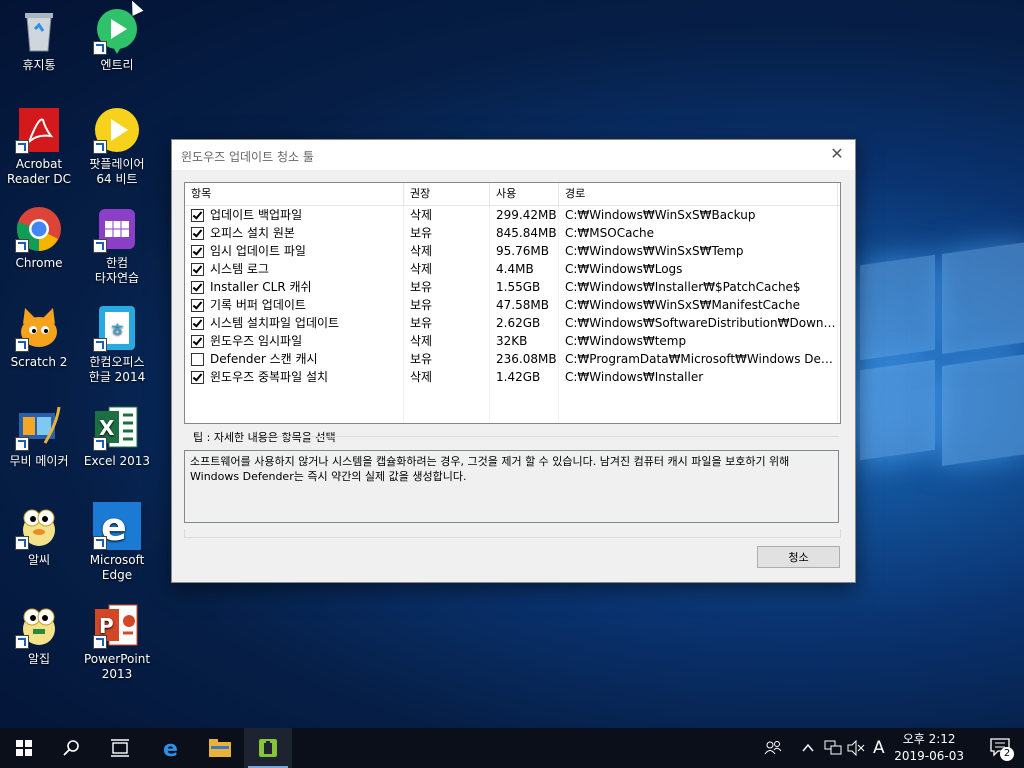 The height and width of the screenshot is (768, 1024). Describe the element at coordinates (117, 40) in the screenshot. I see `desktop-icon: 엔트리` at that location.